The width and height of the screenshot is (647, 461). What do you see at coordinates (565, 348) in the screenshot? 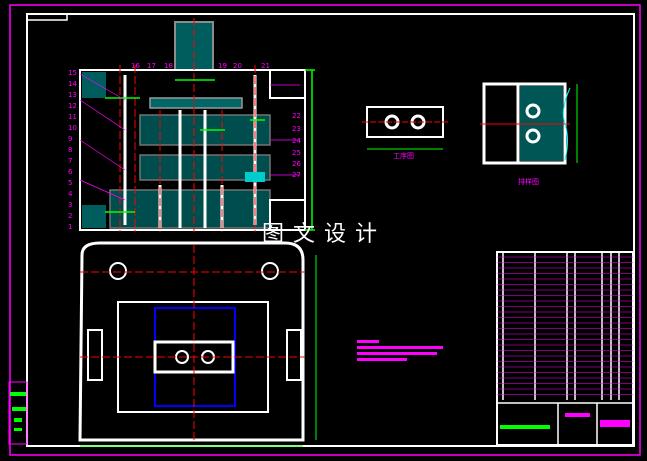
I see `title-block` at bounding box center [565, 348].